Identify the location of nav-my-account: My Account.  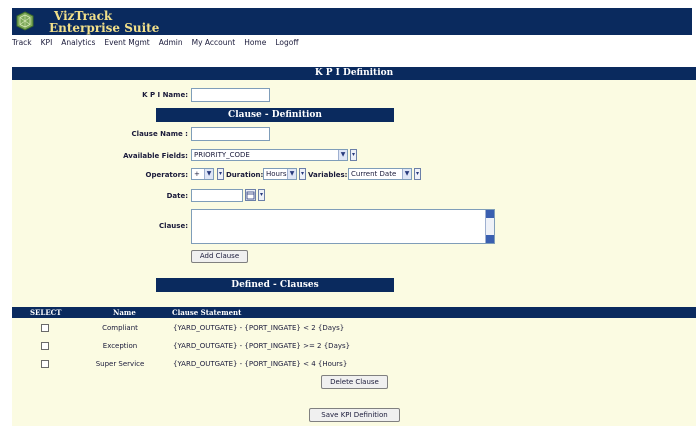
(214, 42).